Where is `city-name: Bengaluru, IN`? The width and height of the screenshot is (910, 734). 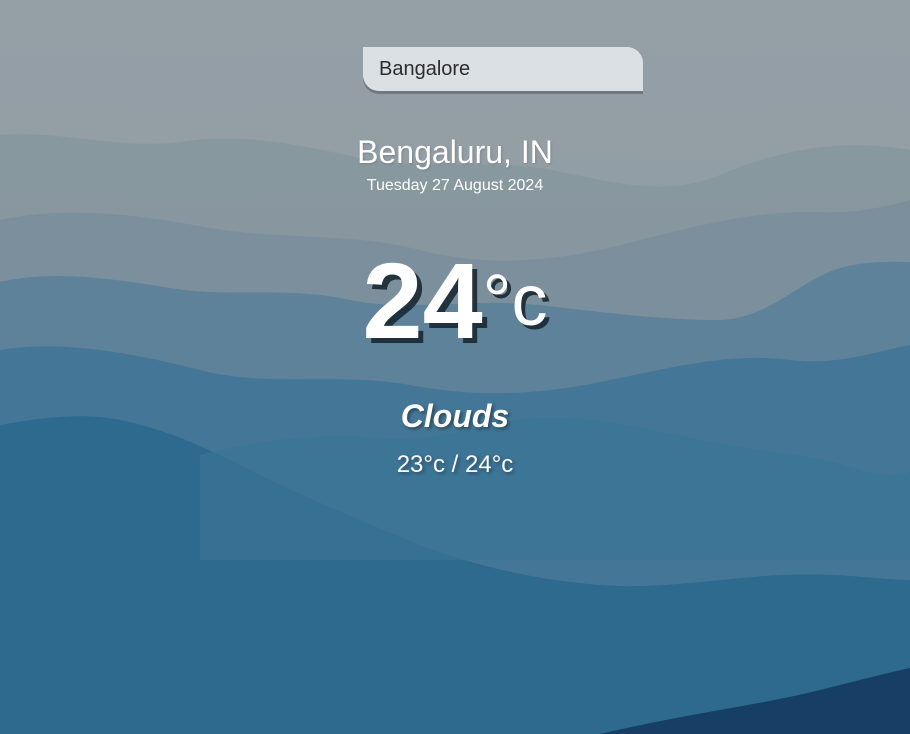
city-name: Bengaluru, IN is located at coordinates (455, 152).